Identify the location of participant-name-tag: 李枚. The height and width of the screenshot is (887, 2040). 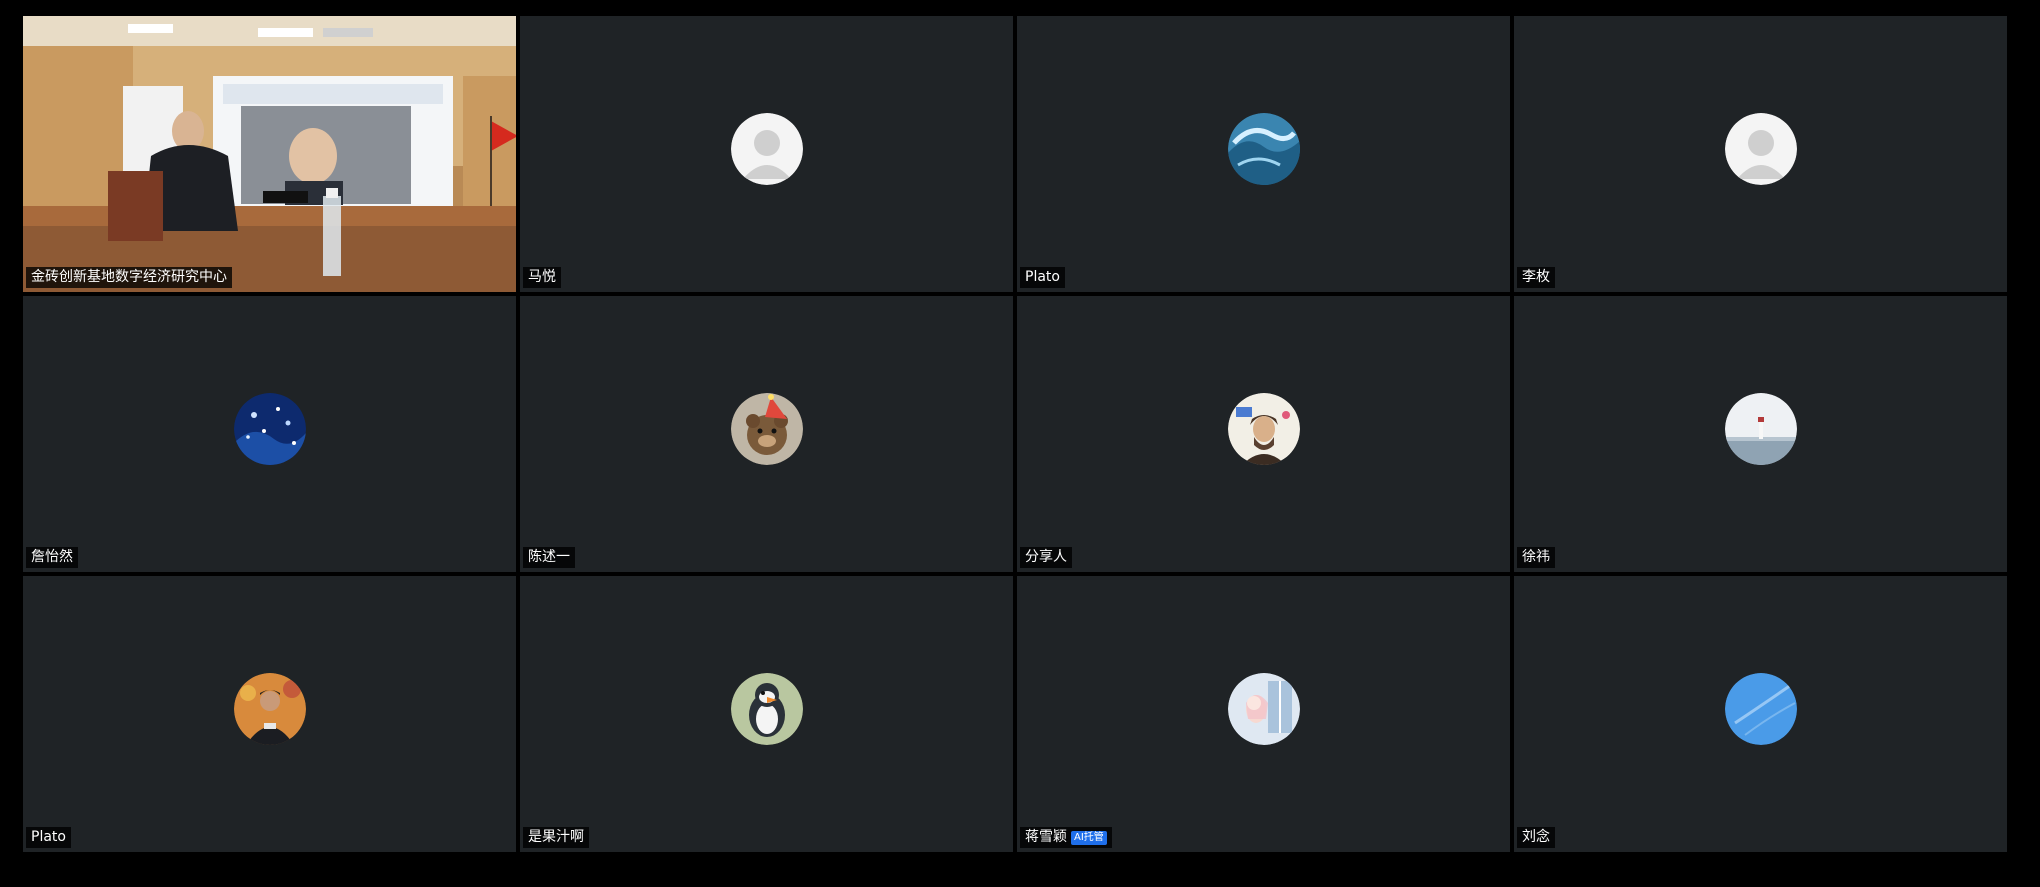
(1536, 277).